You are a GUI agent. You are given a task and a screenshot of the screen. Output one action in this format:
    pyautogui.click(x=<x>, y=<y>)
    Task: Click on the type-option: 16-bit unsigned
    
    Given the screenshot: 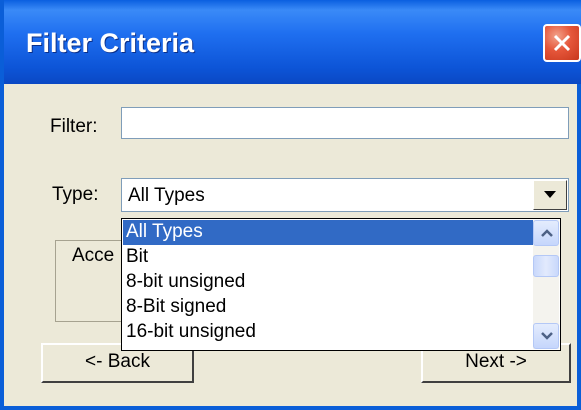 What is the action you would take?
    pyautogui.click(x=329, y=332)
    